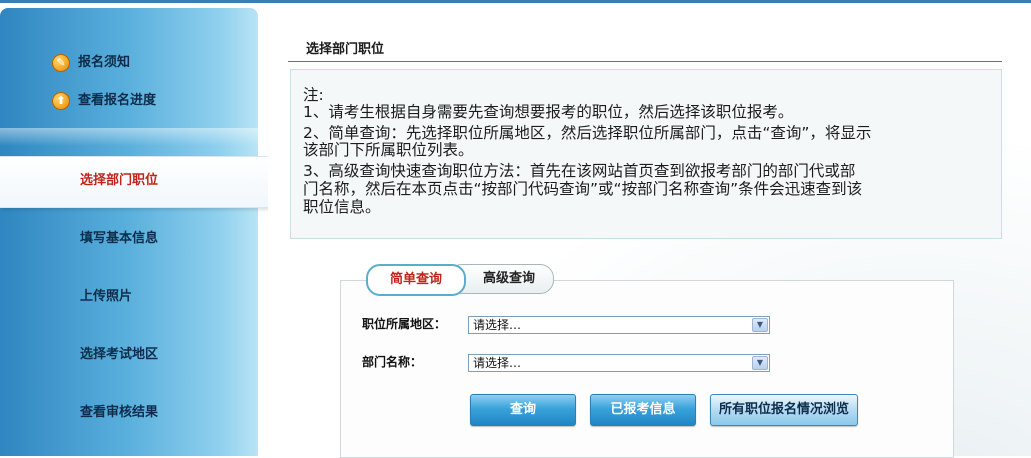  Describe the element at coordinates (345, 49) in the screenshot. I see `page-title: 选择部门职位` at that location.